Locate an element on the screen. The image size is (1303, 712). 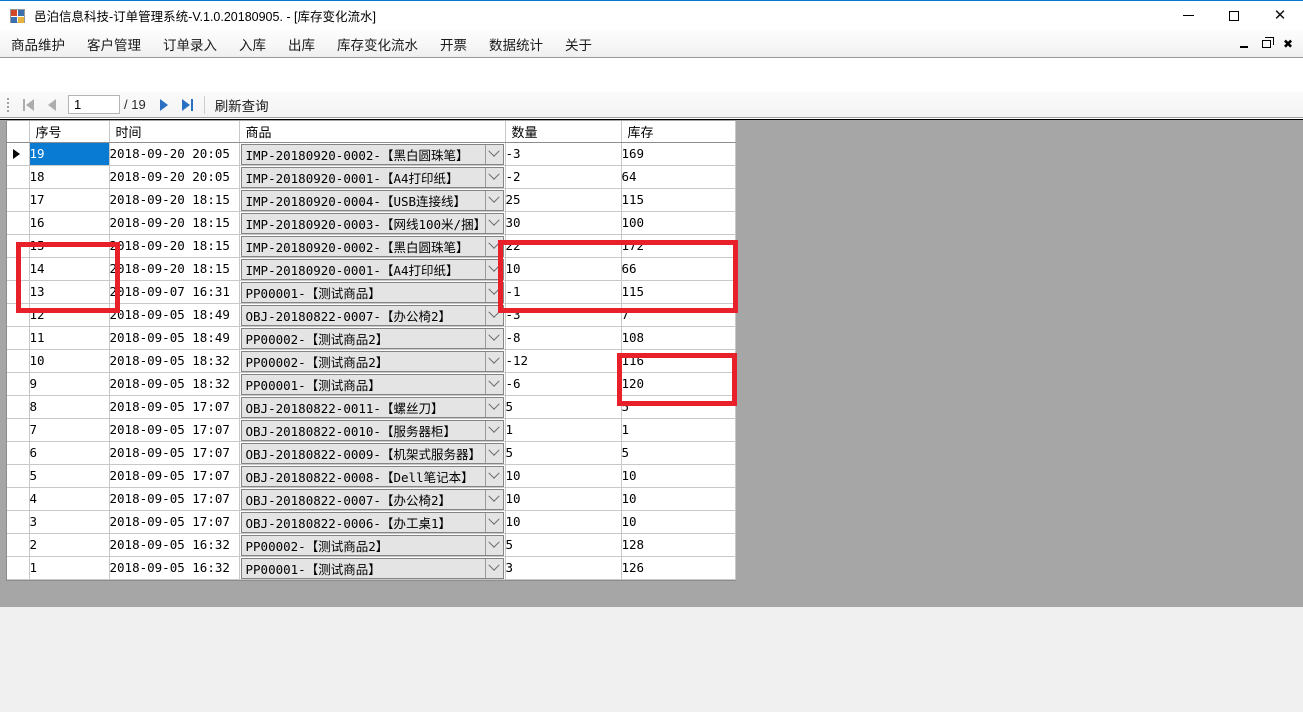
cell-product: OBJ-20180822-0006-【办工桌1】 is located at coordinates (372, 522).